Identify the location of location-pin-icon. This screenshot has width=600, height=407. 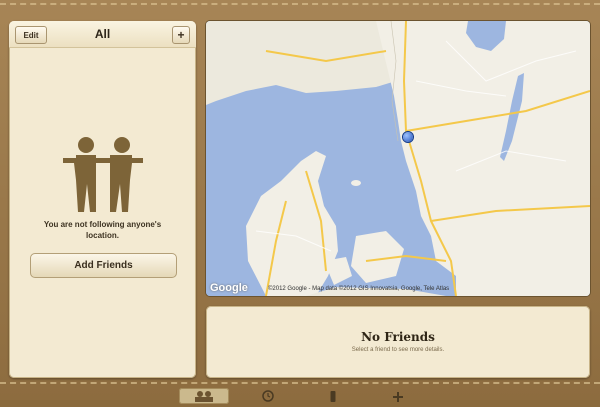
(408, 137).